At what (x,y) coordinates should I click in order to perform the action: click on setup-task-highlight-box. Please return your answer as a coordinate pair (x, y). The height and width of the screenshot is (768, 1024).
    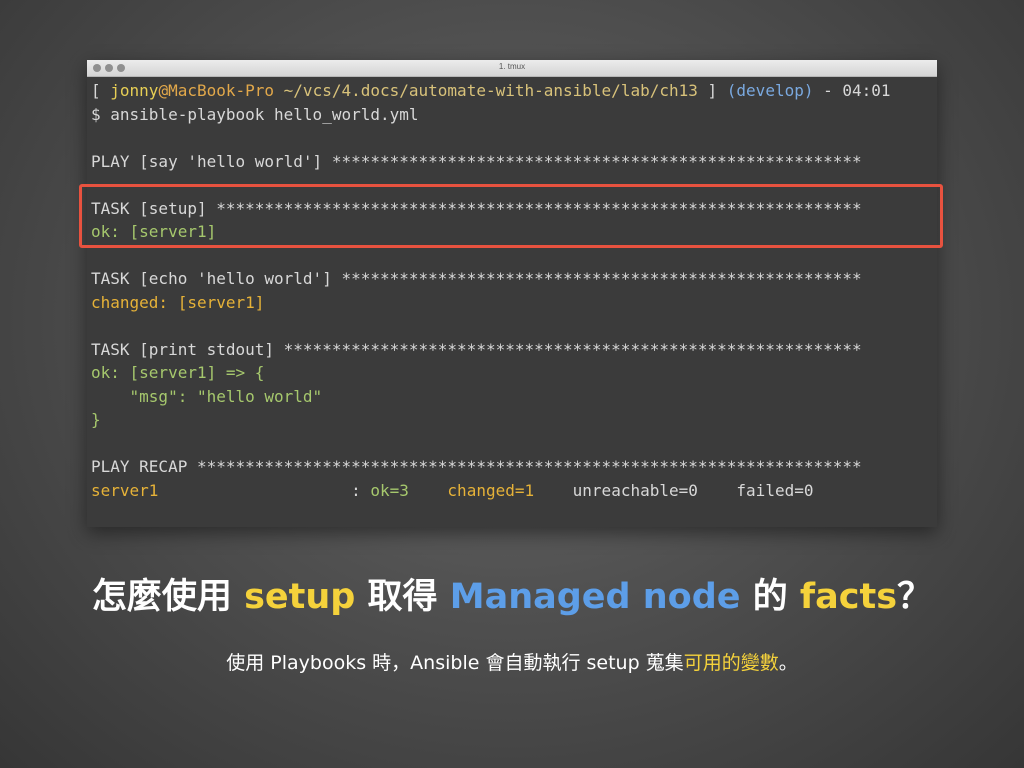
    Looking at the image, I should click on (511, 216).